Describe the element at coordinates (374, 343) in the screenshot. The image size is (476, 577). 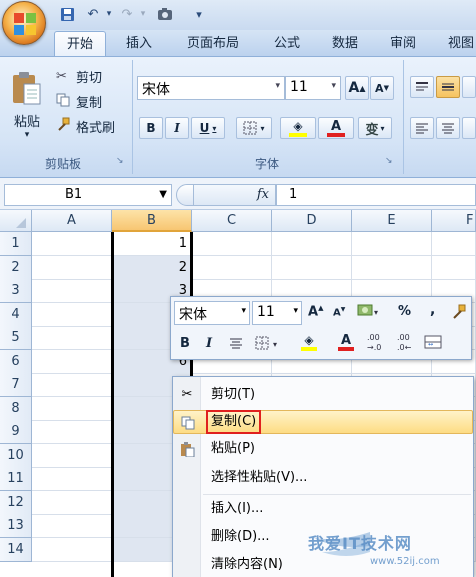
I see `increase-decimal-button: .00 →.0` at that location.